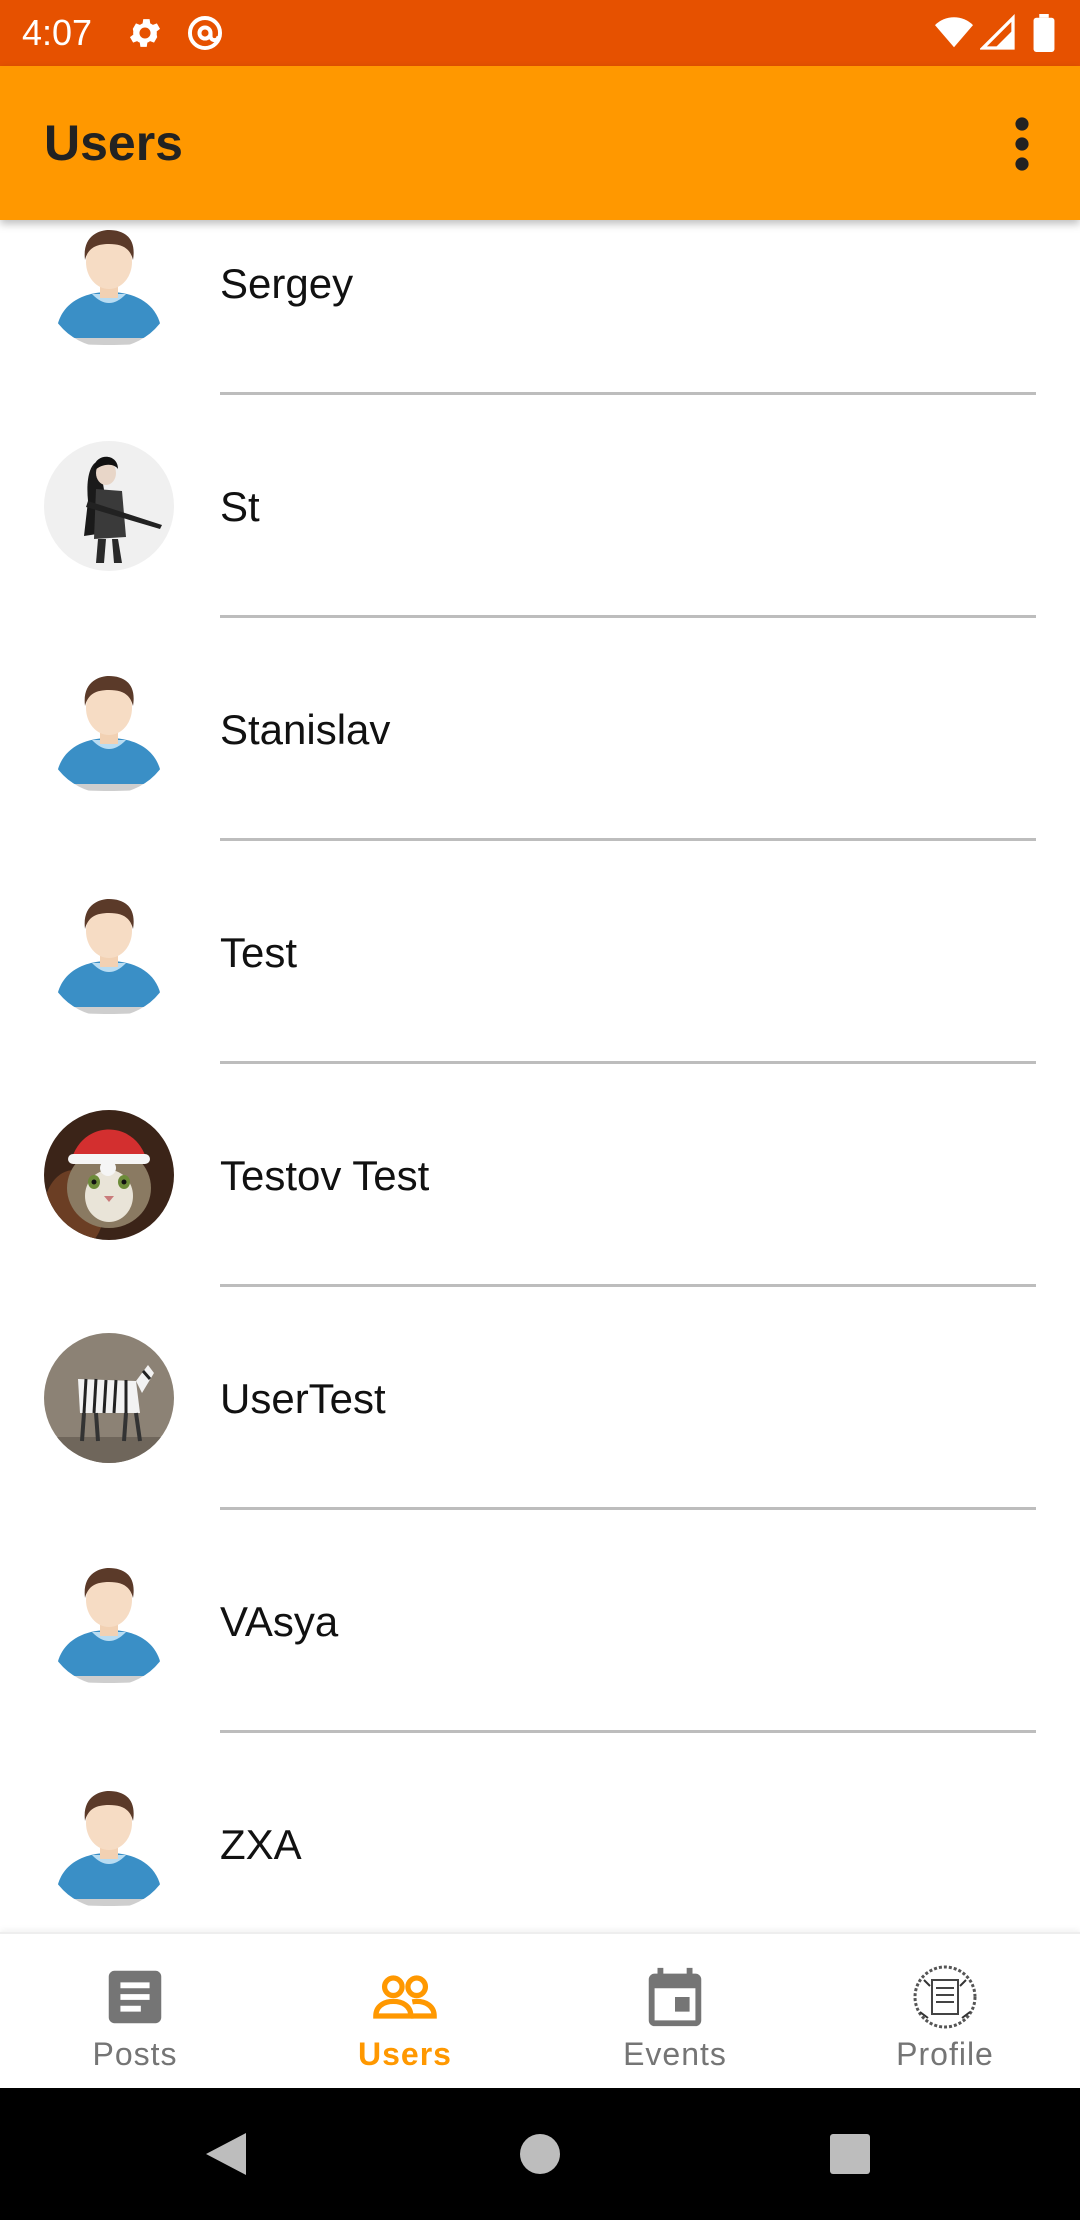  What do you see at coordinates (259, 952) in the screenshot?
I see `user-name: Test` at bounding box center [259, 952].